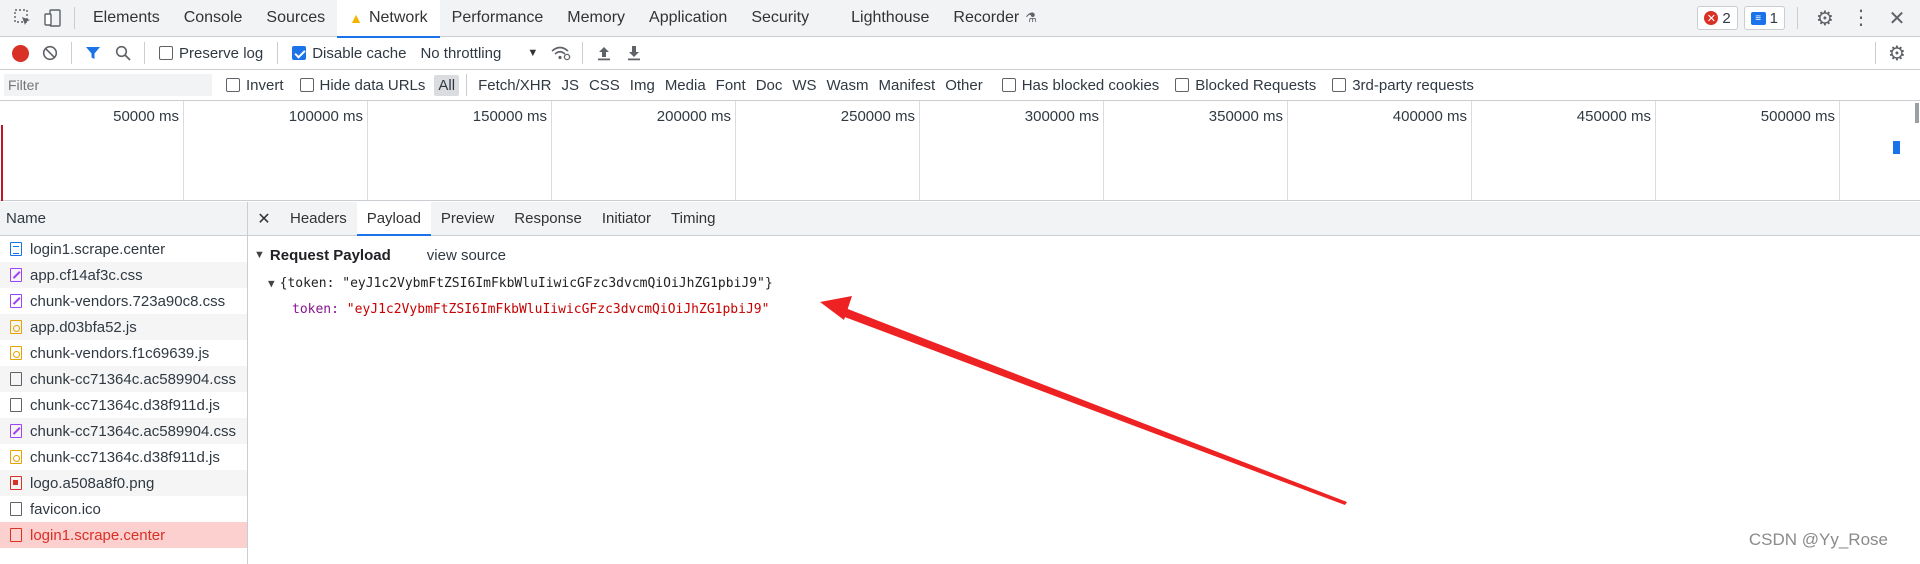 This screenshot has height=564, width=1920. What do you see at coordinates (1084, 255) in the screenshot?
I see `request-payload-section: ▼ Request Payload view source` at bounding box center [1084, 255].